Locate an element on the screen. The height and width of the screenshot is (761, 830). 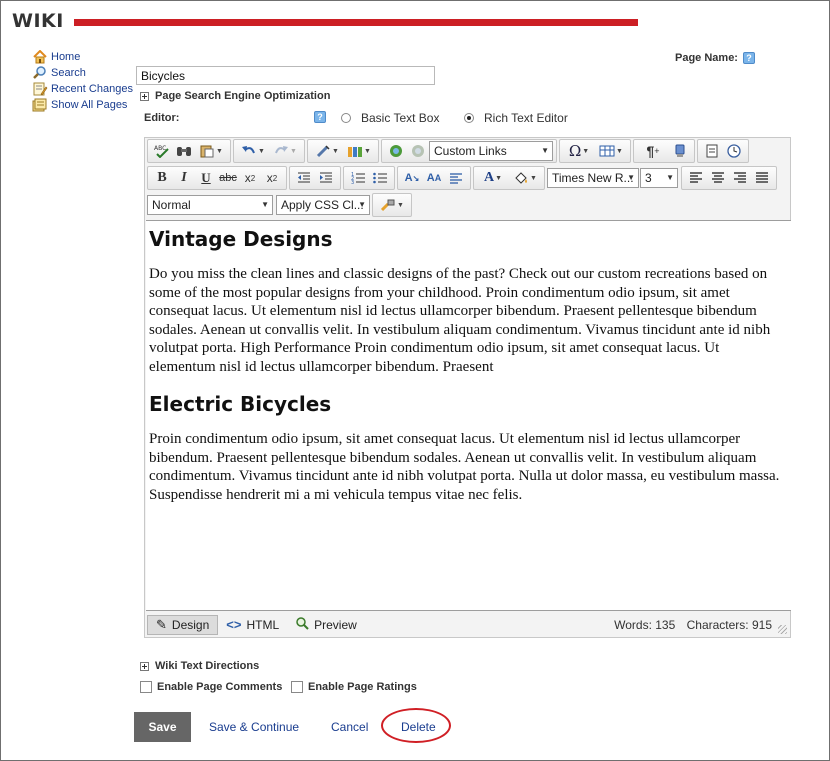
css-class-select: Apply CSS Cl... ▼ is located at coordinates (323, 205).